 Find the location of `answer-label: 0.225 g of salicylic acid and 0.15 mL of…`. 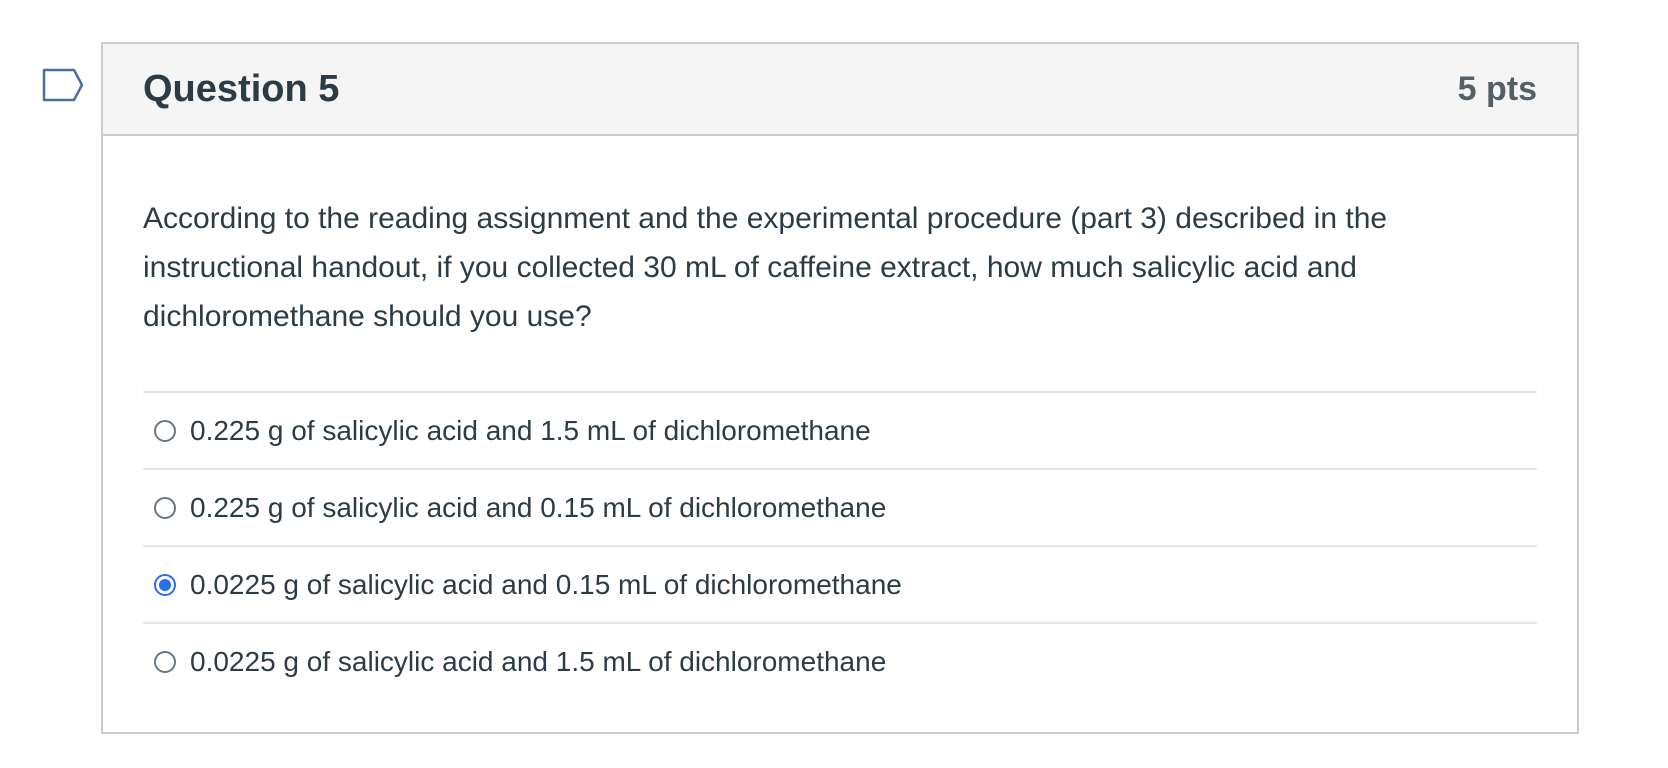

answer-label: 0.225 g of salicylic acid and 0.15 mL of… is located at coordinates (538, 508).